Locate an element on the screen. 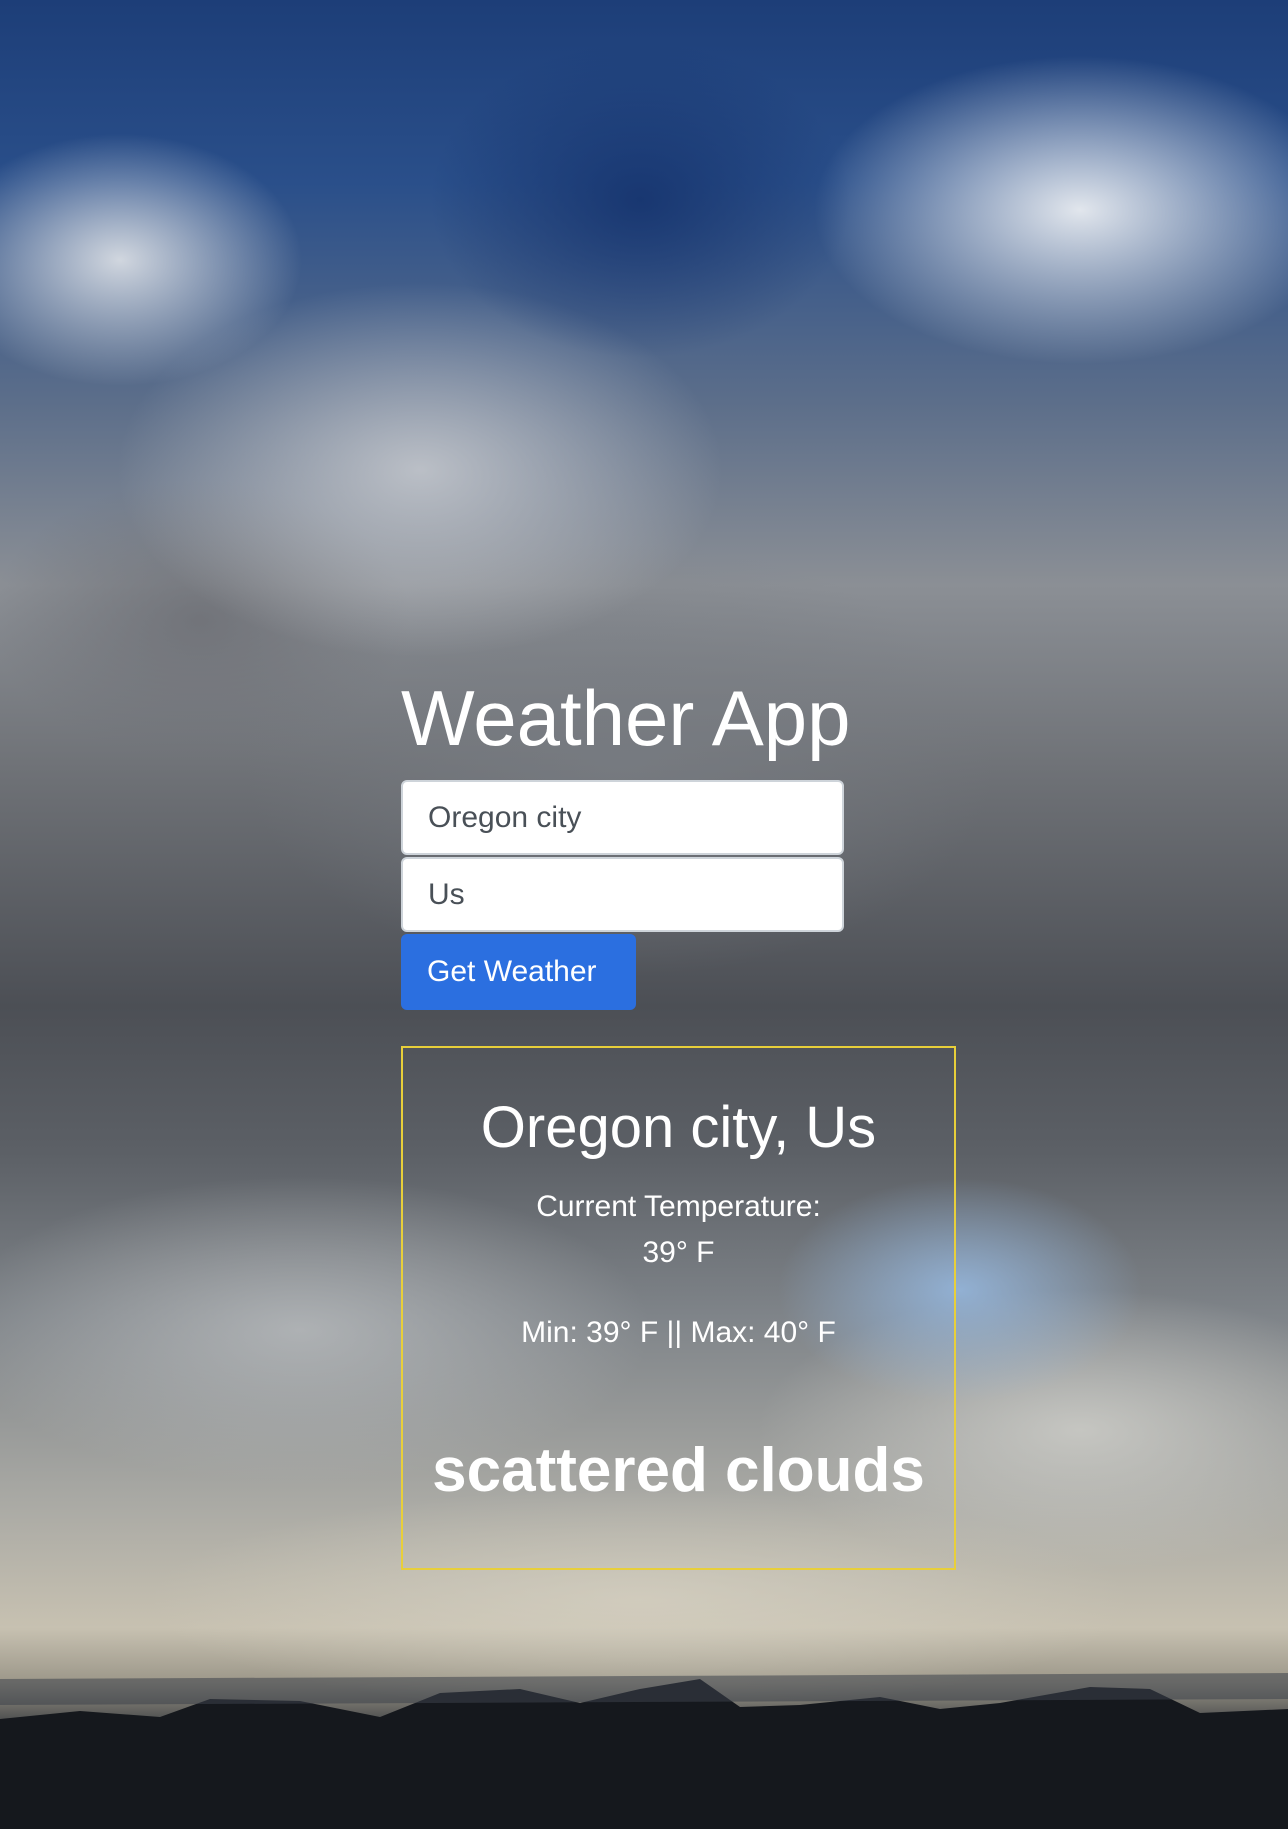 The image size is (1288, 1829). weather-description: scattered clouds is located at coordinates (678, 1470).